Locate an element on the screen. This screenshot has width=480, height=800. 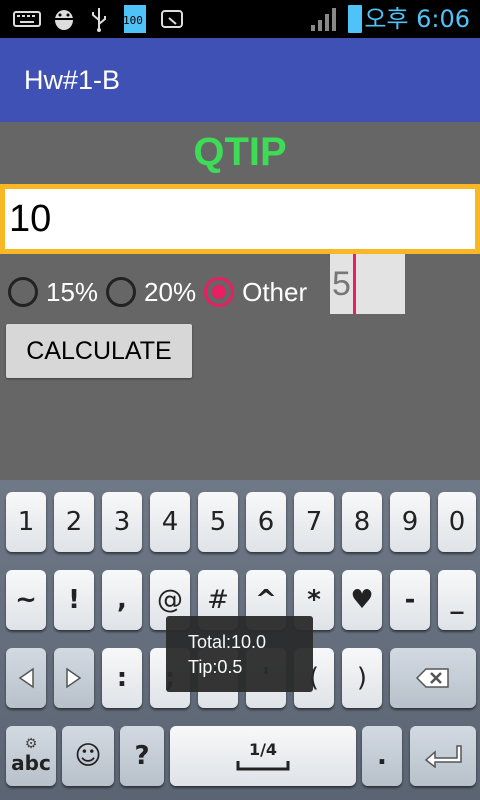
other-tip-input: 5 is located at coordinates (367, 284).